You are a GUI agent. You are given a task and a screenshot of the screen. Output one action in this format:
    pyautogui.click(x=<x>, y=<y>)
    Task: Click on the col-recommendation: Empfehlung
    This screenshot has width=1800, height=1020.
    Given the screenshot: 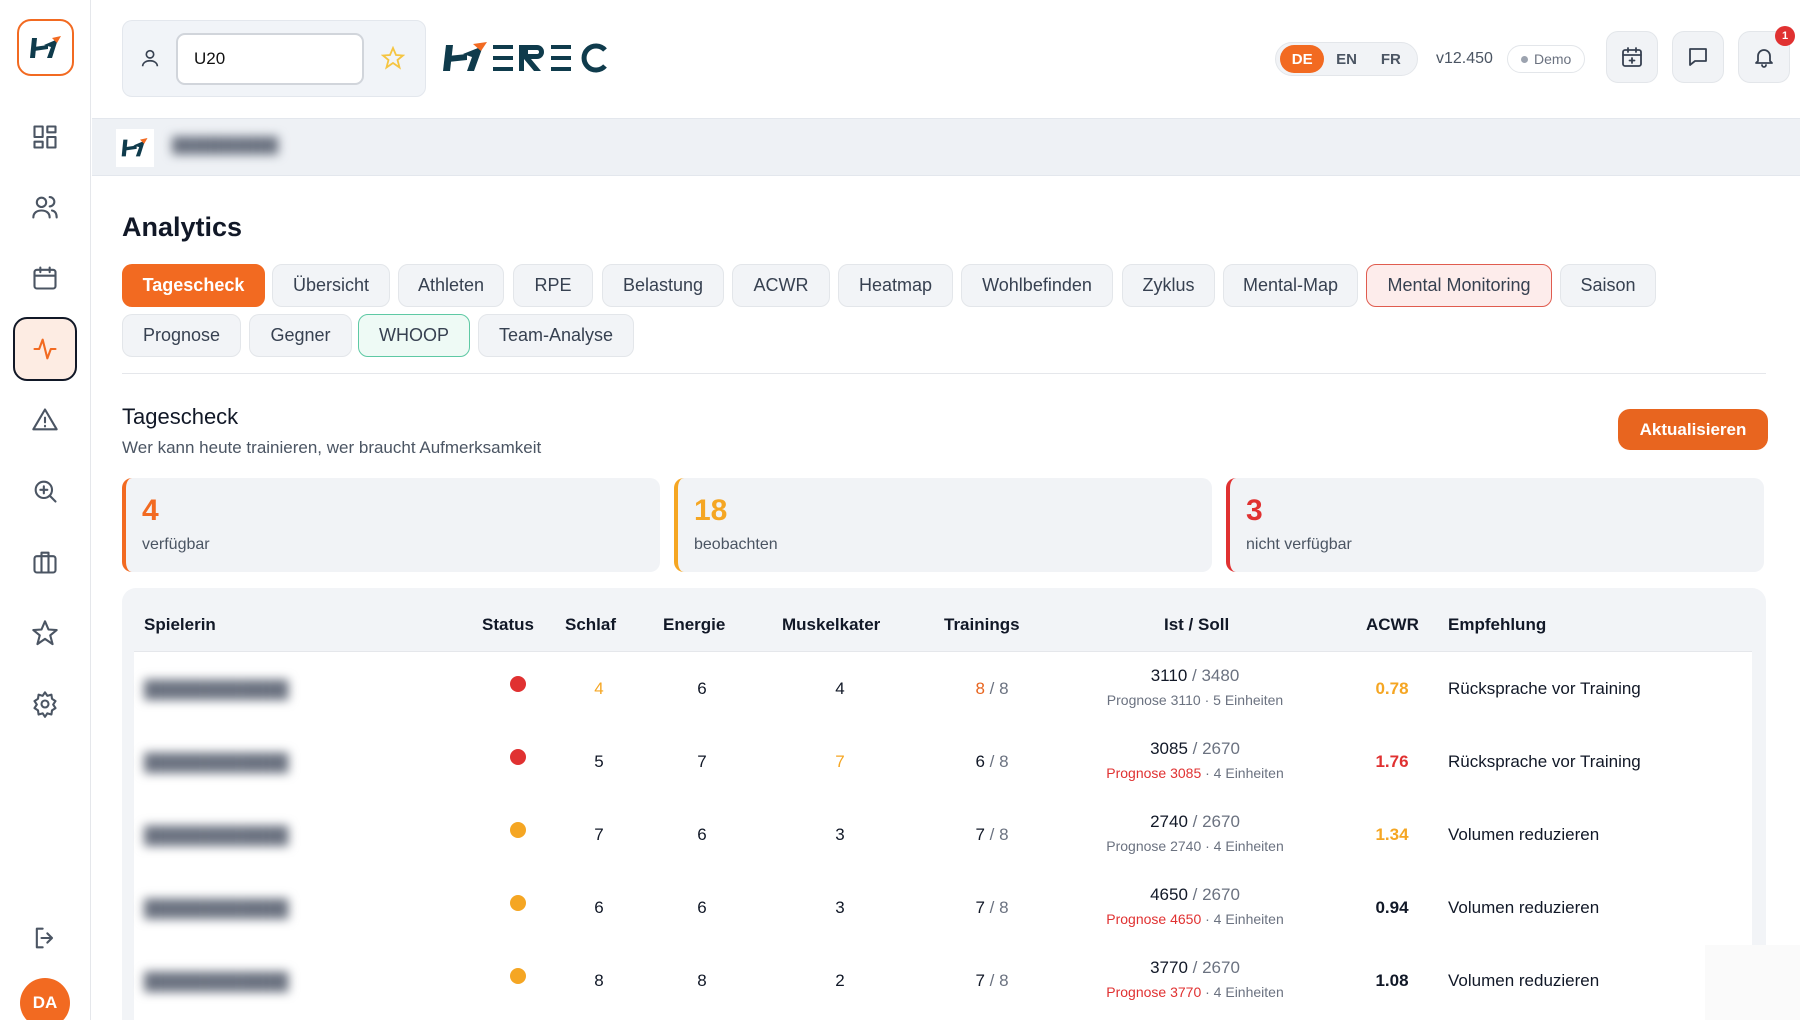 What is the action you would take?
    pyautogui.click(x=1497, y=625)
    